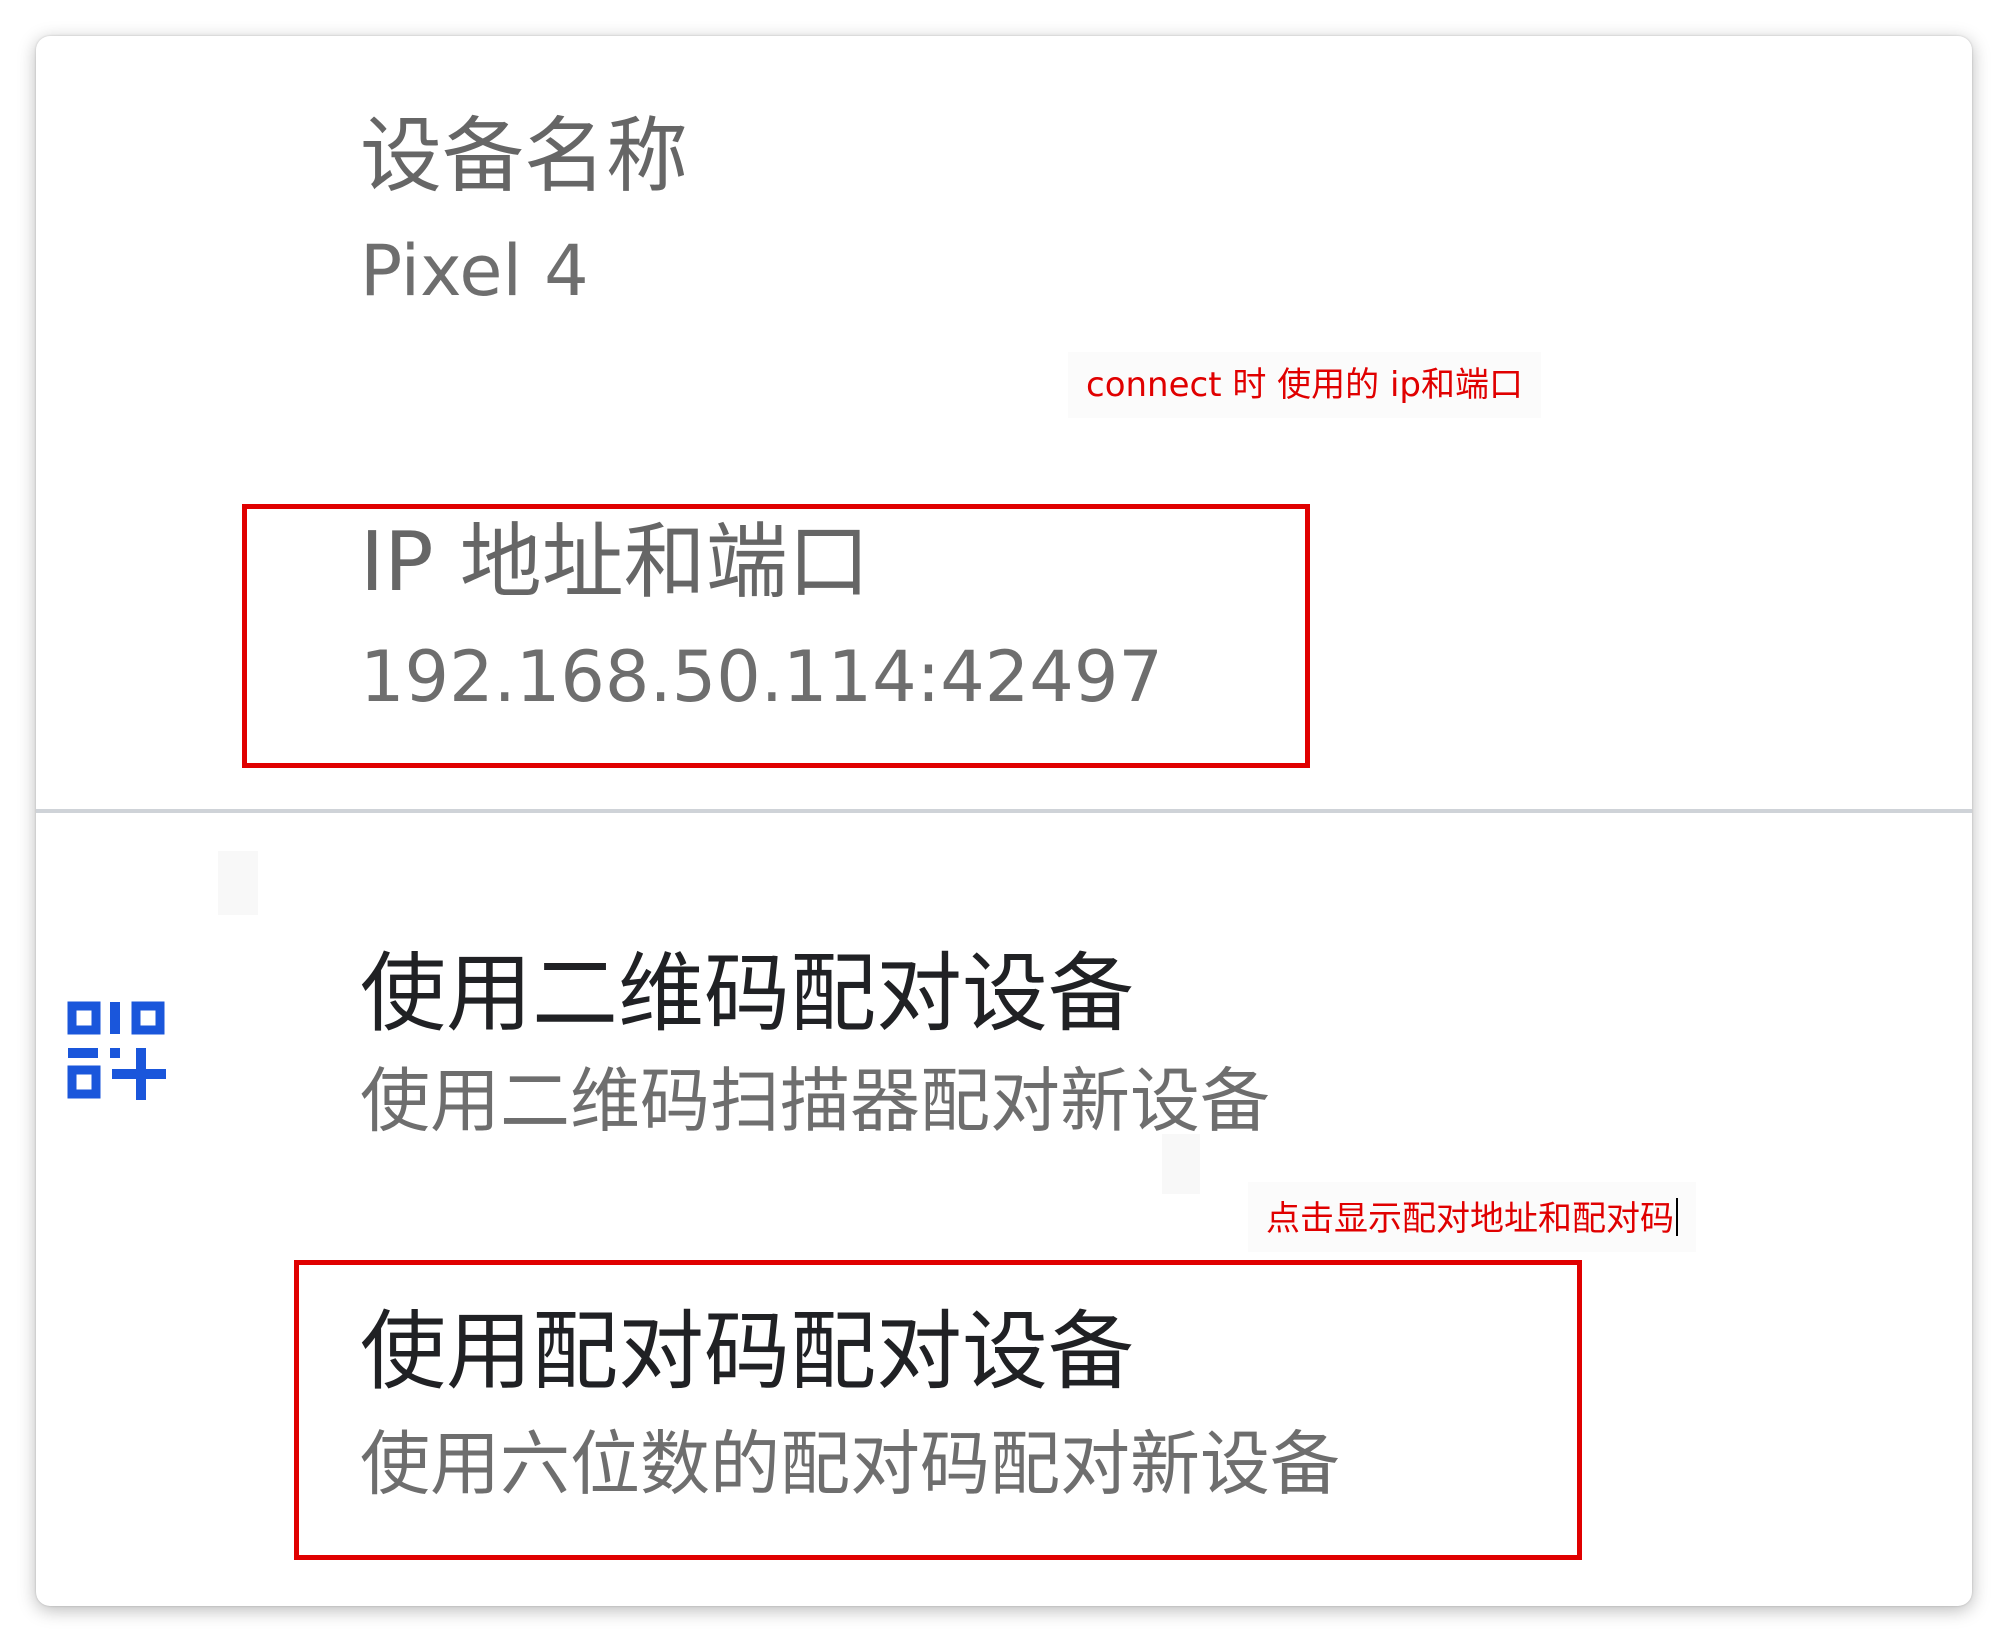  Describe the element at coordinates (1677, 1217) in the screenshot. I see `text-caret` at that location.